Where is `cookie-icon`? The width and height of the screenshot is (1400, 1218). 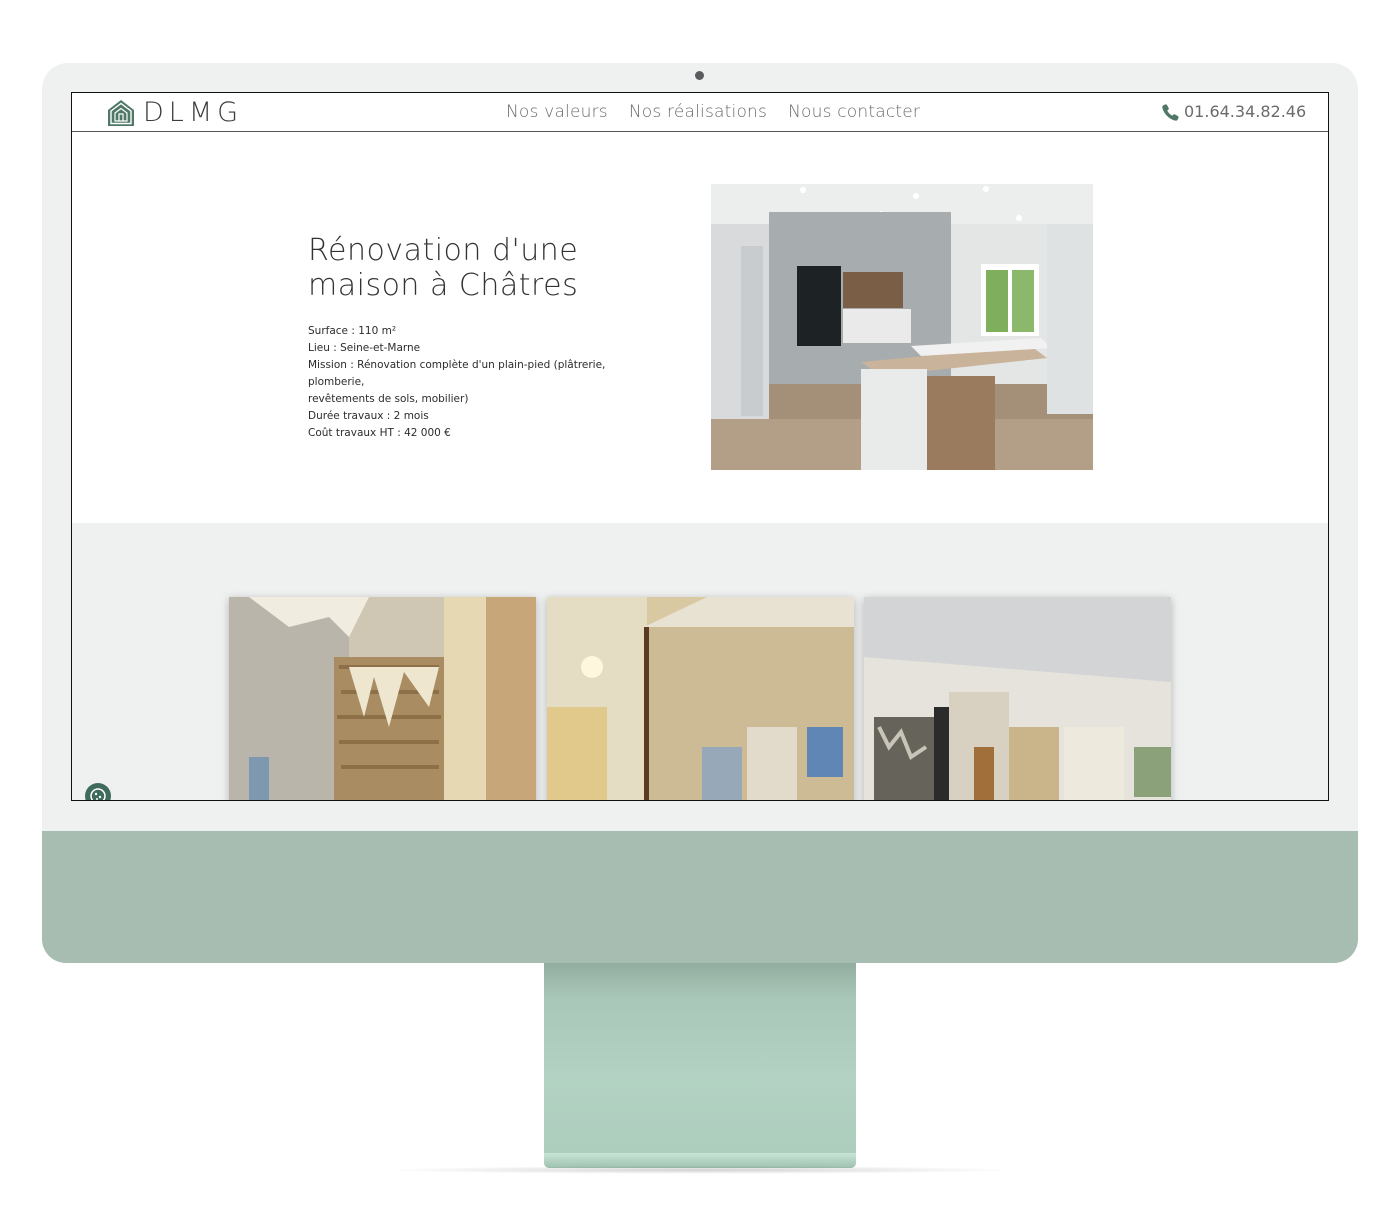
cookie-icon is located at coordinates (98, 794).